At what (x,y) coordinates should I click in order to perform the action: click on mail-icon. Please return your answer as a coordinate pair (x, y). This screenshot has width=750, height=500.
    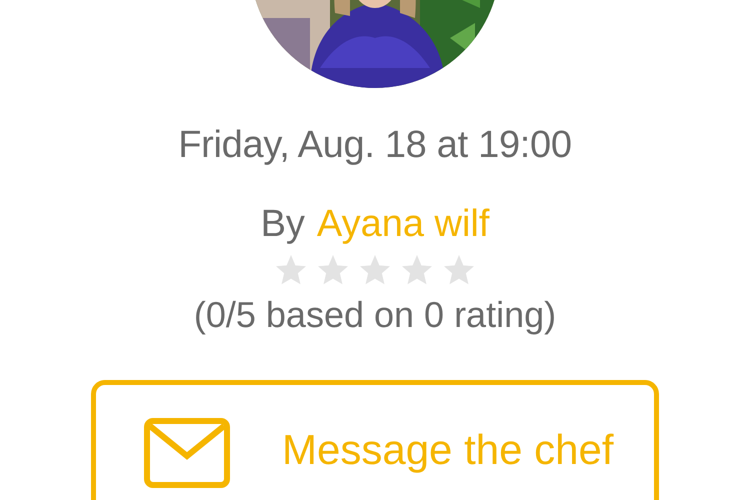
    Looking at the image, I should click on (187, 453).